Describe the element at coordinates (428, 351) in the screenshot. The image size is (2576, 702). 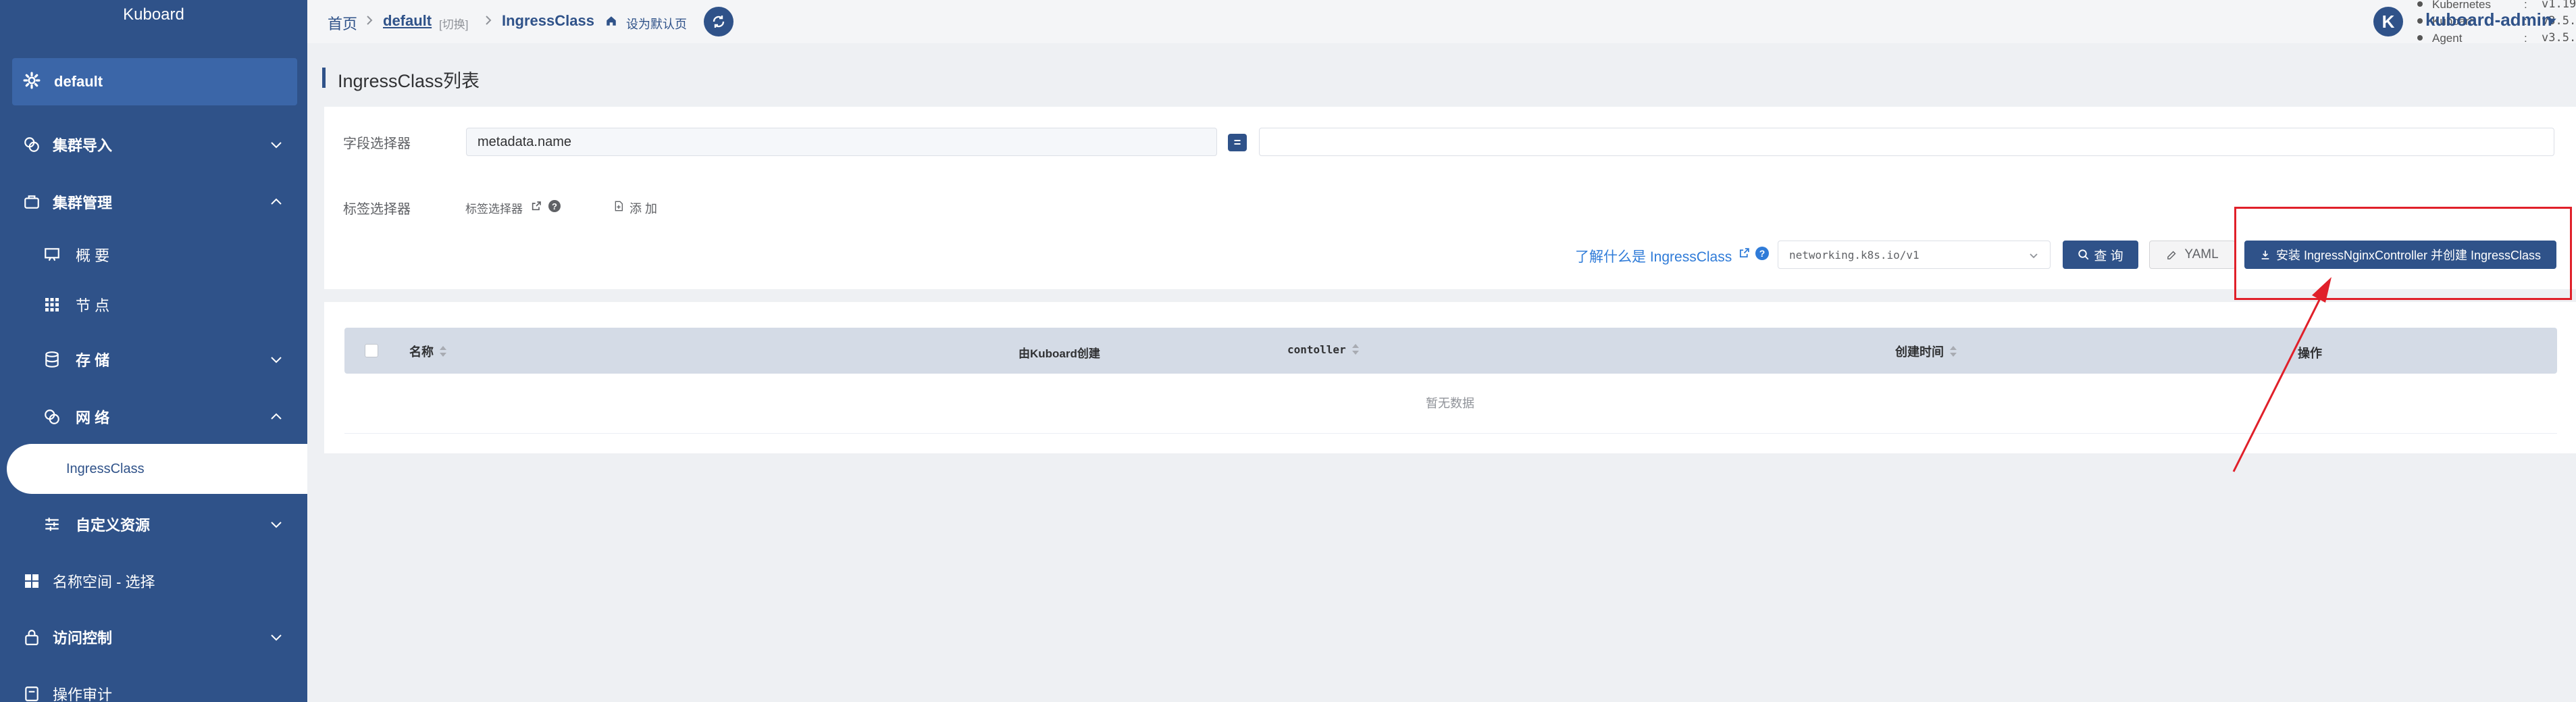
I see `column-header-name: 名称` at that location.